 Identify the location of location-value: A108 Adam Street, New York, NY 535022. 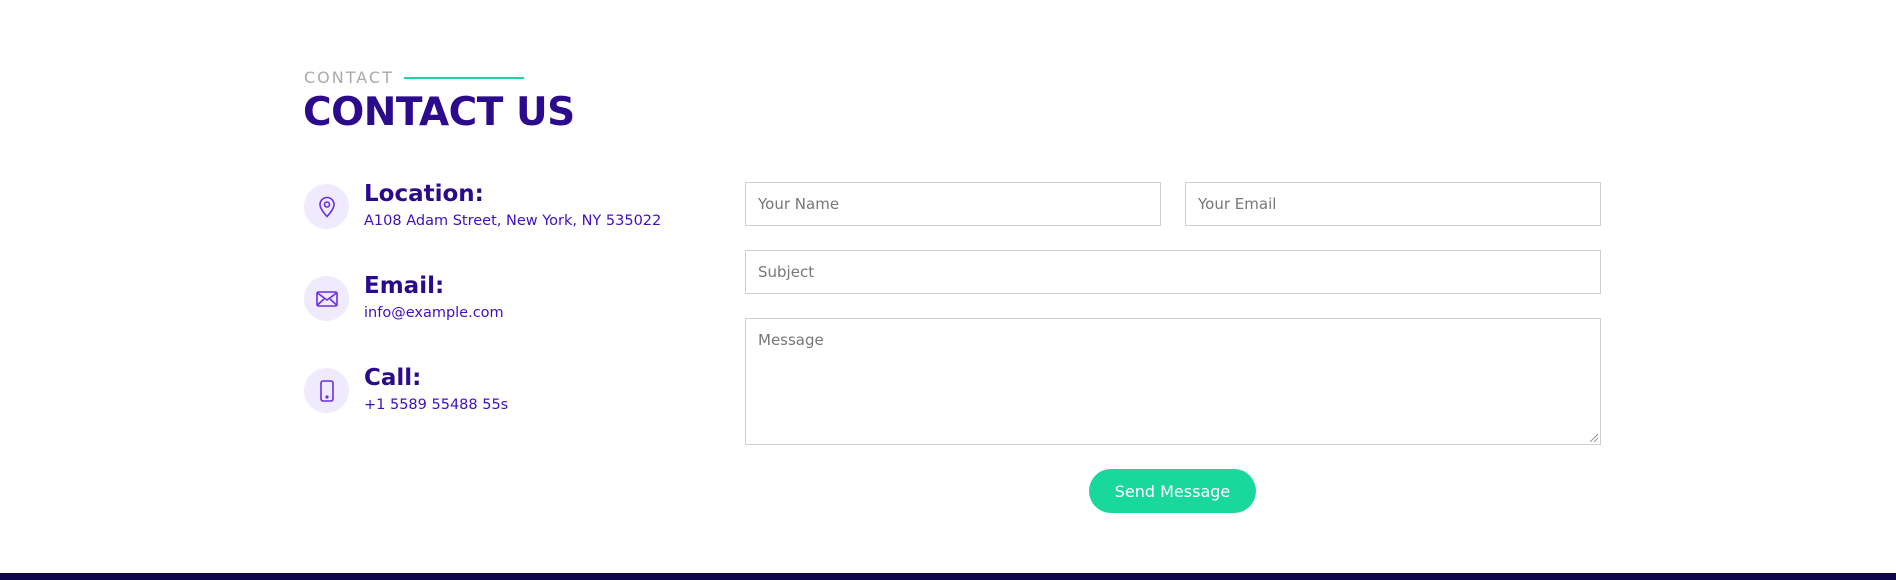
(513, 221).